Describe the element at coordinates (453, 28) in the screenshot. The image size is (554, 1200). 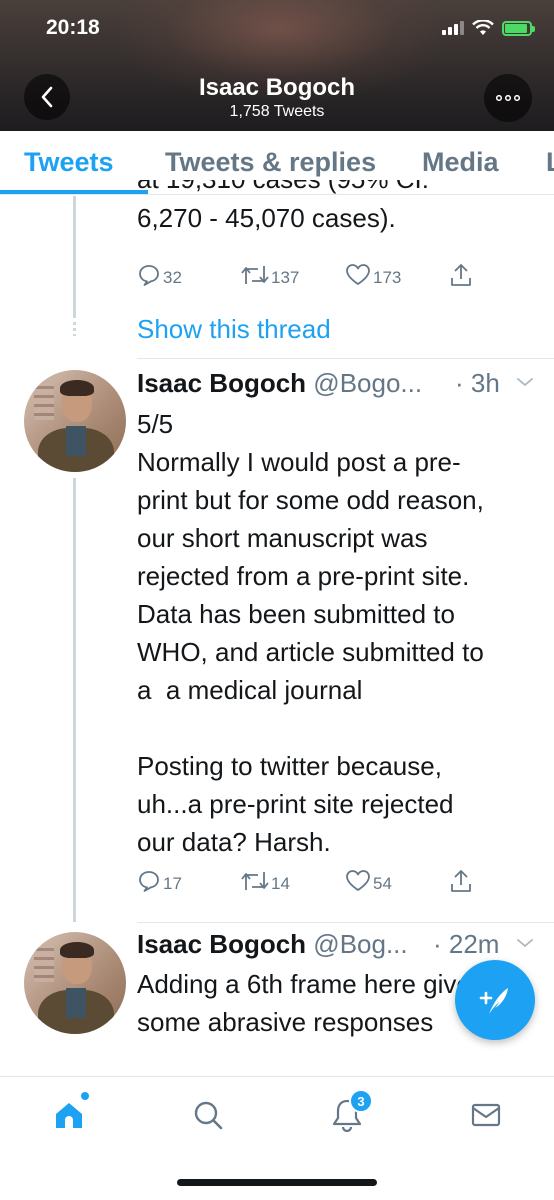
I see `cellular-signal-icon` at that location.